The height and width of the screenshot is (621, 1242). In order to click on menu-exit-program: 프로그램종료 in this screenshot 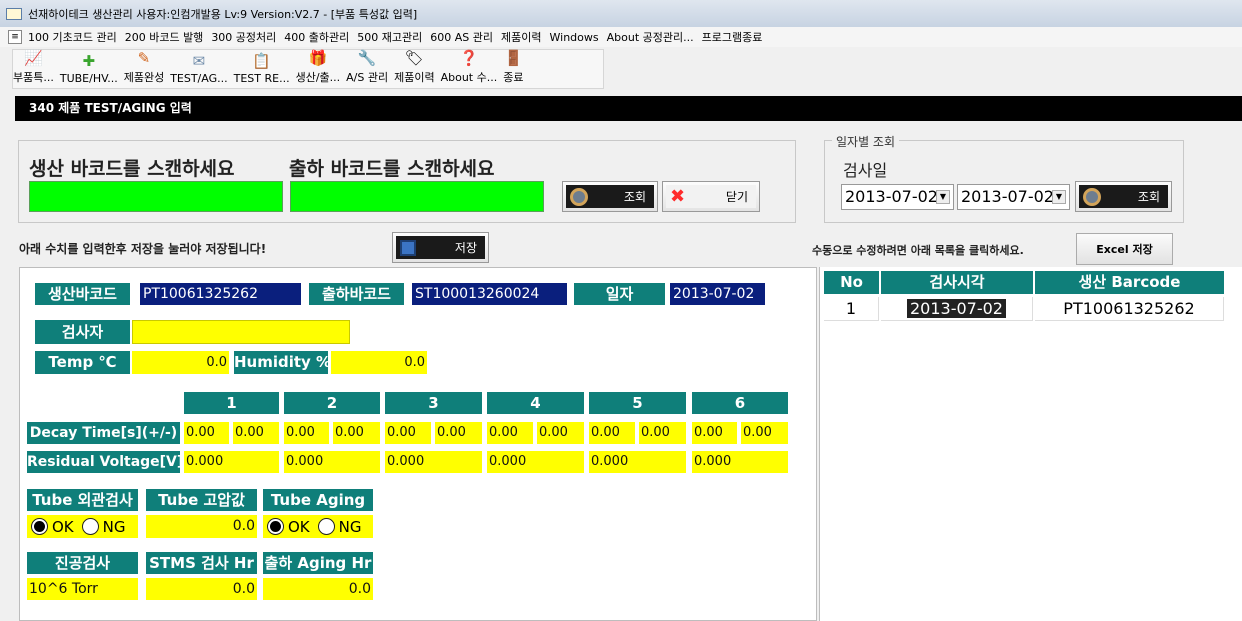, I will do `click(732, 37)`.